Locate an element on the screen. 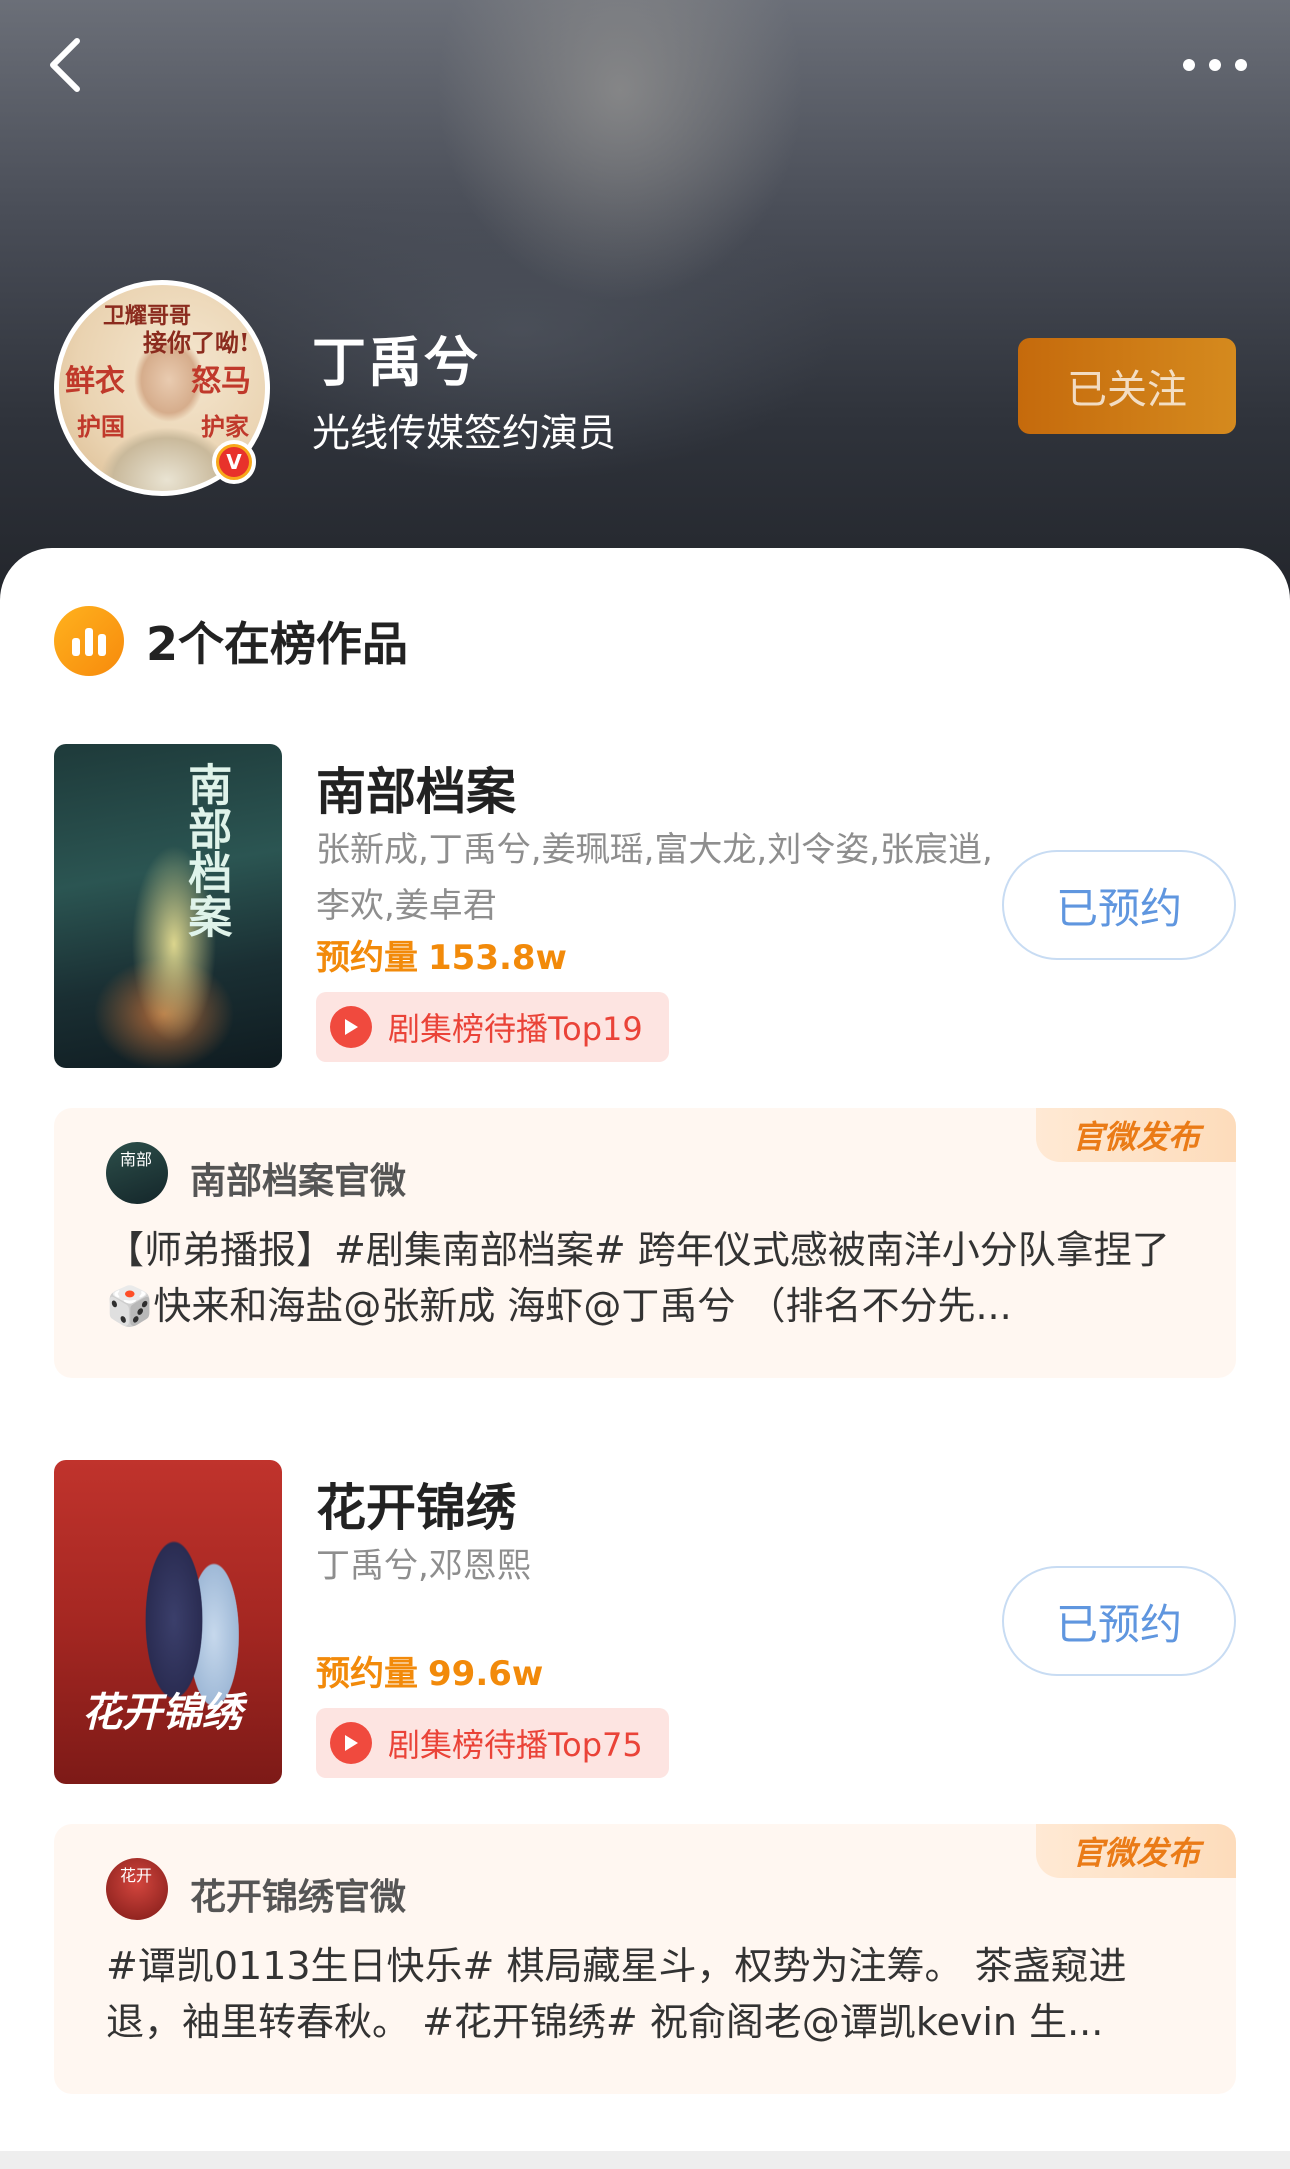 The width and height of the screenshot is (1290, 2169). avatar-caption: 护家 is located at coordinates (225, 426).